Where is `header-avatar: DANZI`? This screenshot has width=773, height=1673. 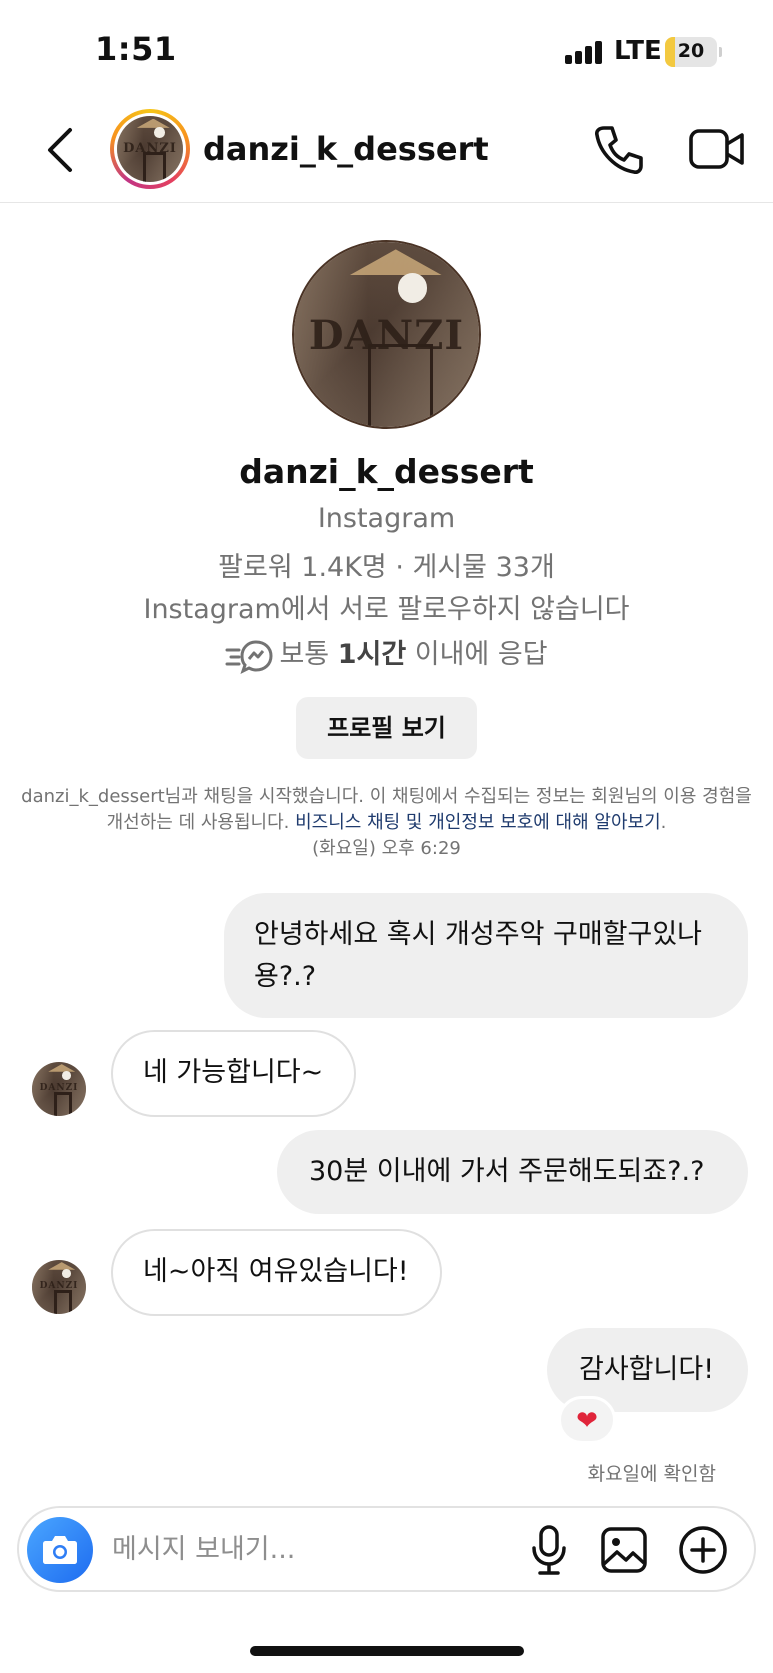 header-avatar: DANZI is located at coordinates (150, 149).